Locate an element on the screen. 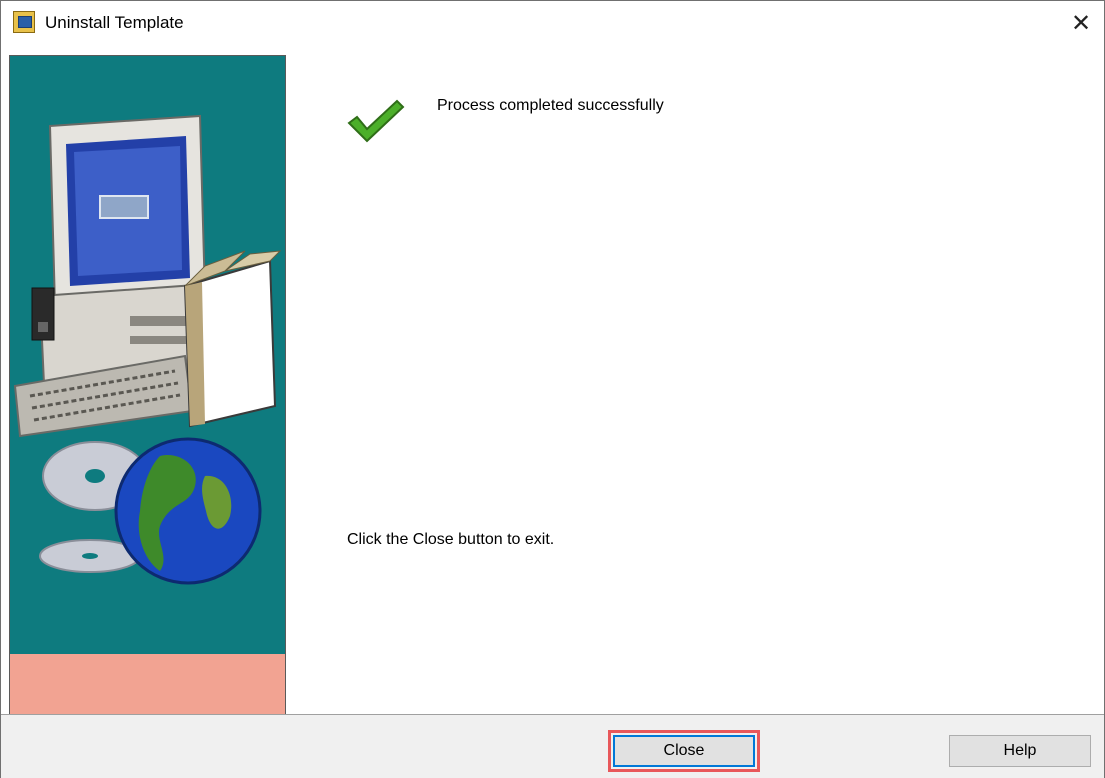  button-bar: Close Help is located at coordinates (552, 746).